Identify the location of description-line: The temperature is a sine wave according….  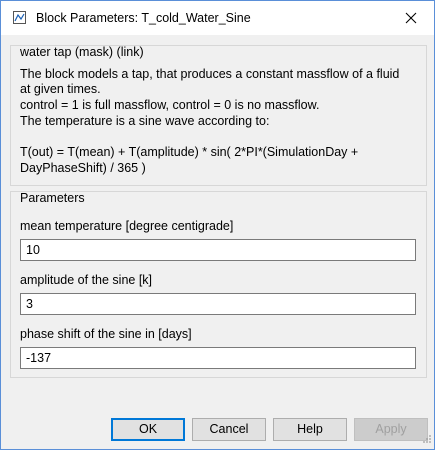
(145, 121).